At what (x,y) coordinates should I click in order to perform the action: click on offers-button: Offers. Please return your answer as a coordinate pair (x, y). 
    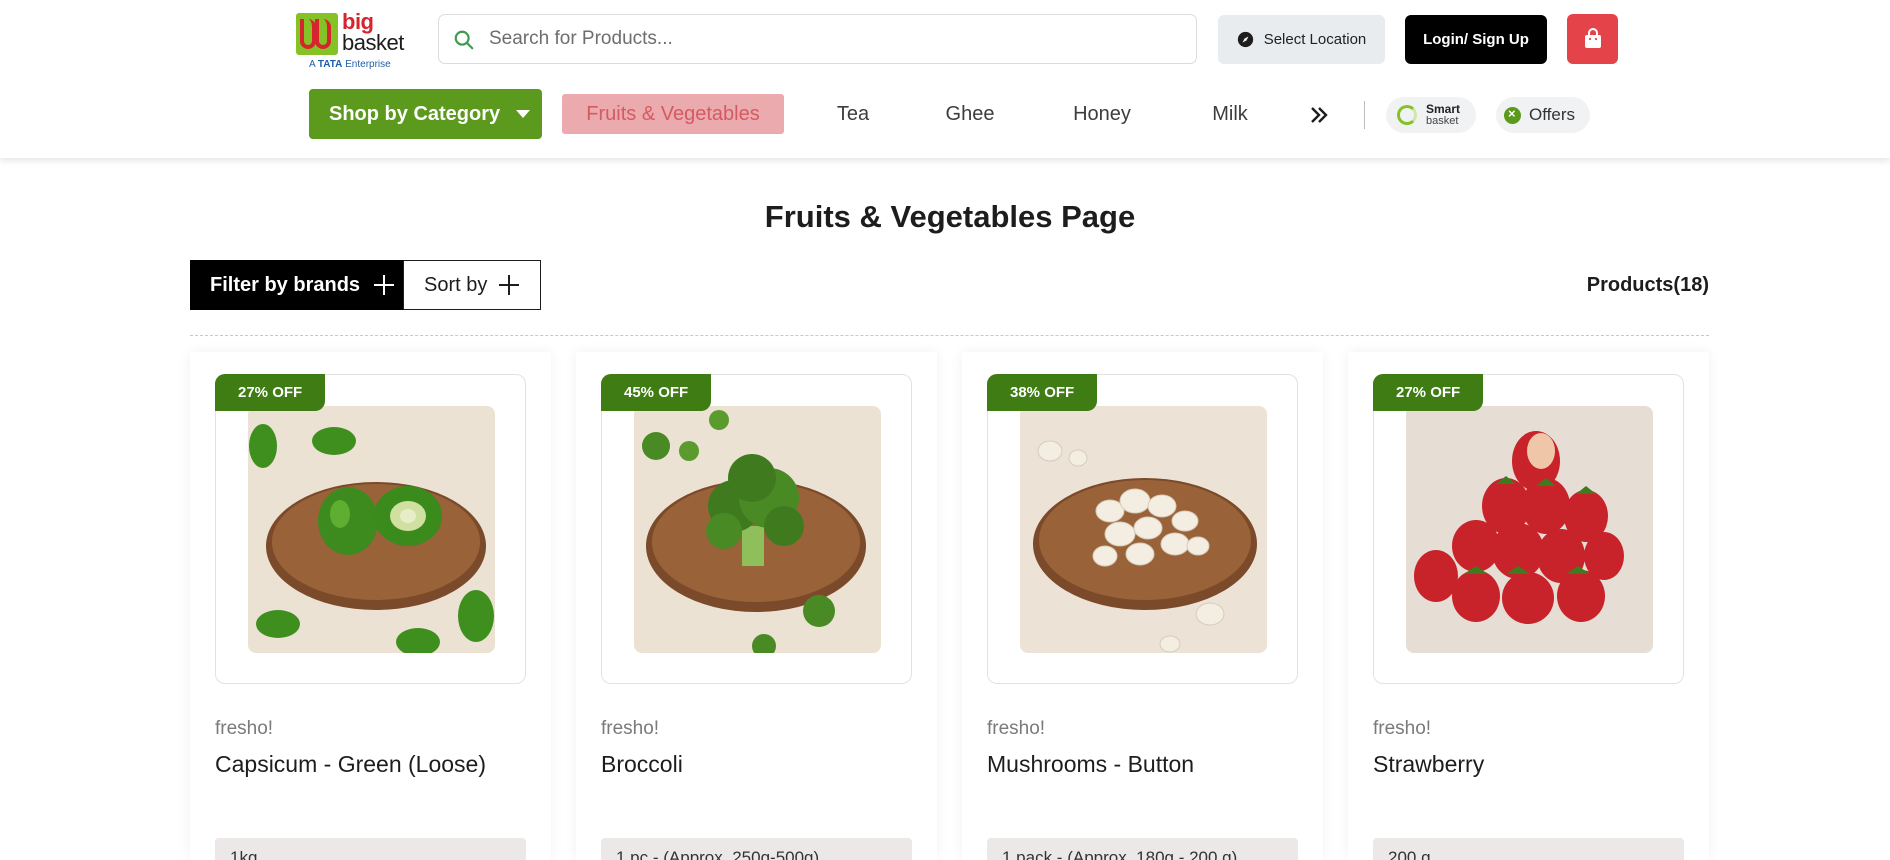
    Looking at the image, I should click on (1543, 115).